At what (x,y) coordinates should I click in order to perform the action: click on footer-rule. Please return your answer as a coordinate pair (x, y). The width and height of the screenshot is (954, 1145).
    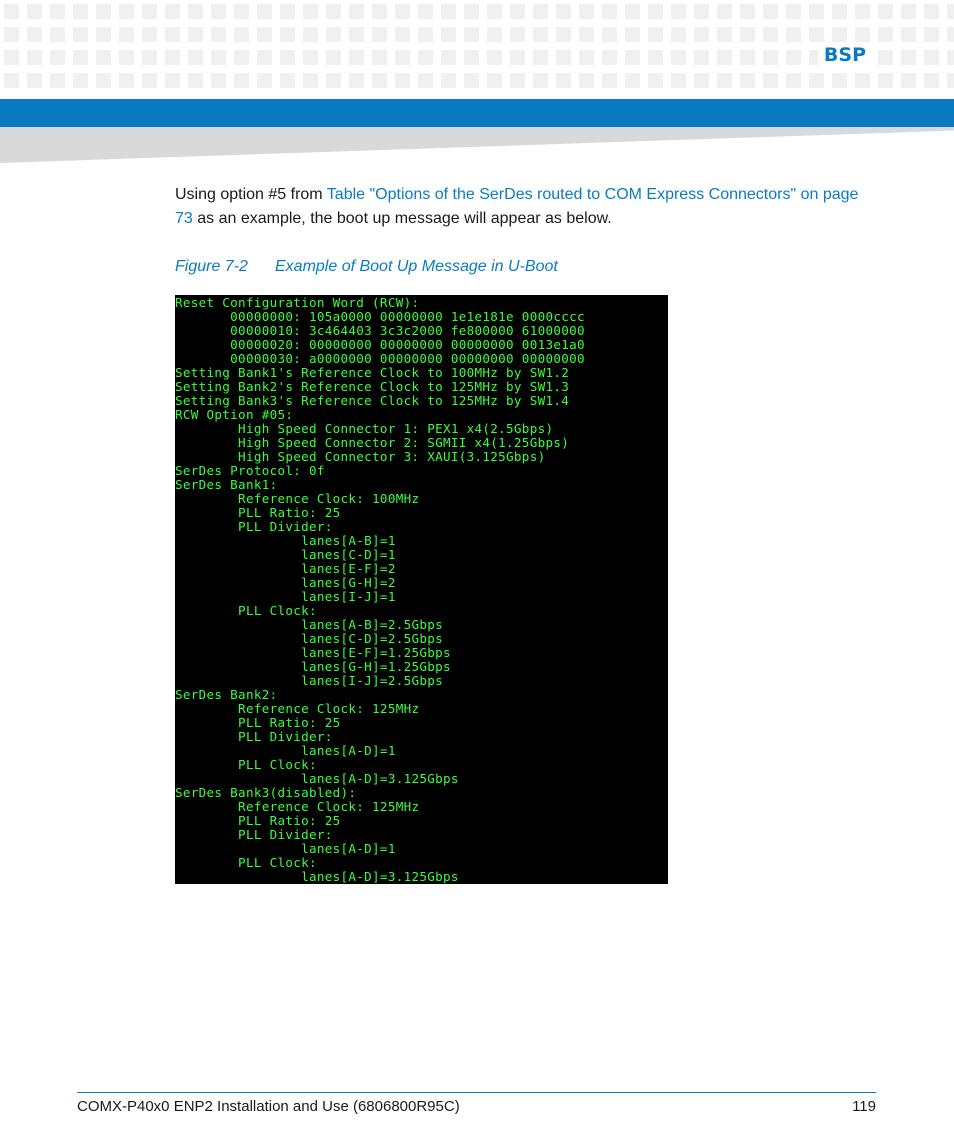
    Looking at the image, I should click on (476, 1092).